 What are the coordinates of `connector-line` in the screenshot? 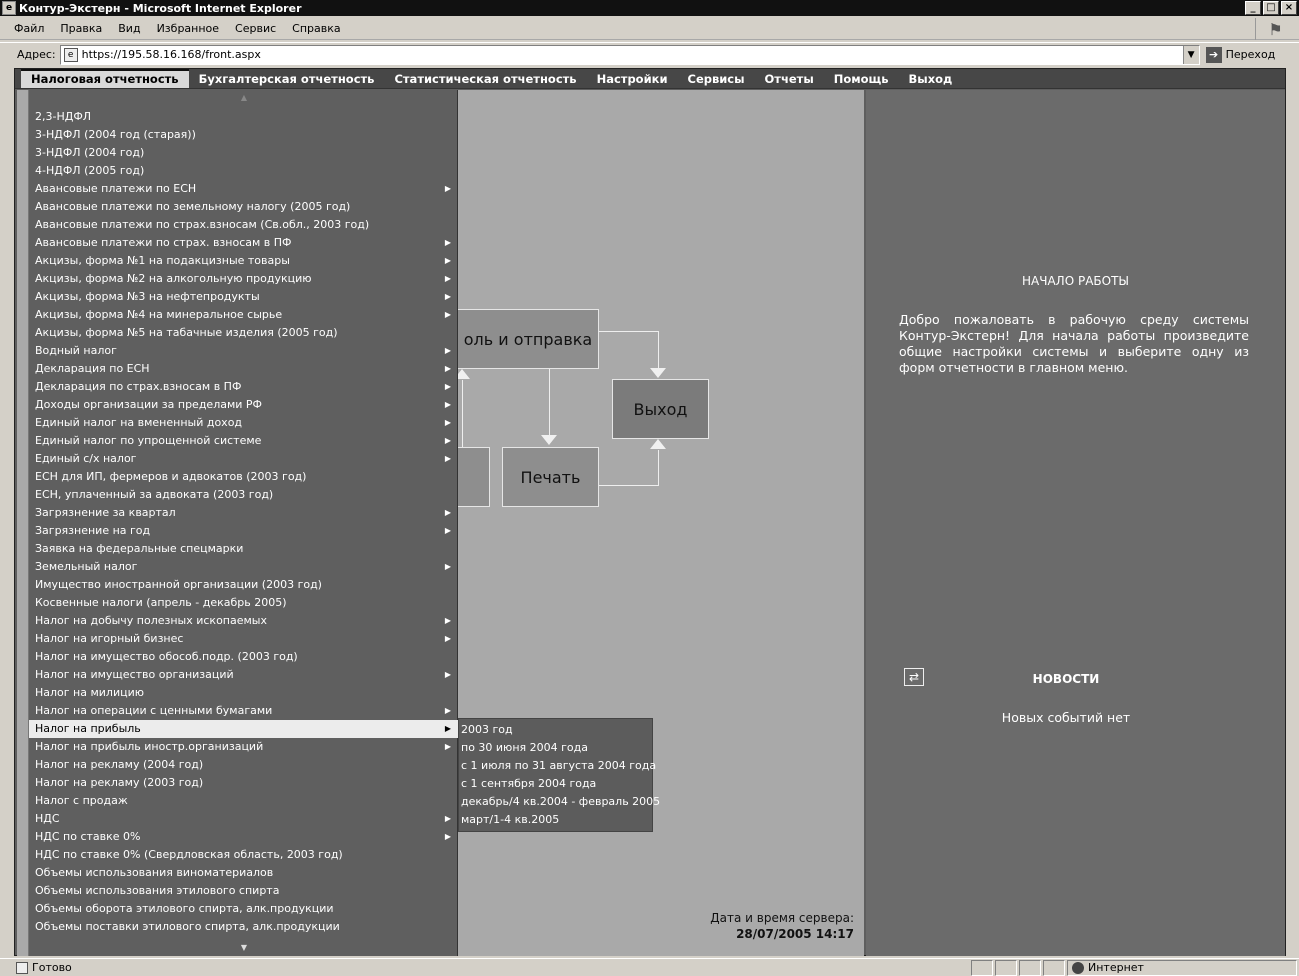 It's located at (629, 485).